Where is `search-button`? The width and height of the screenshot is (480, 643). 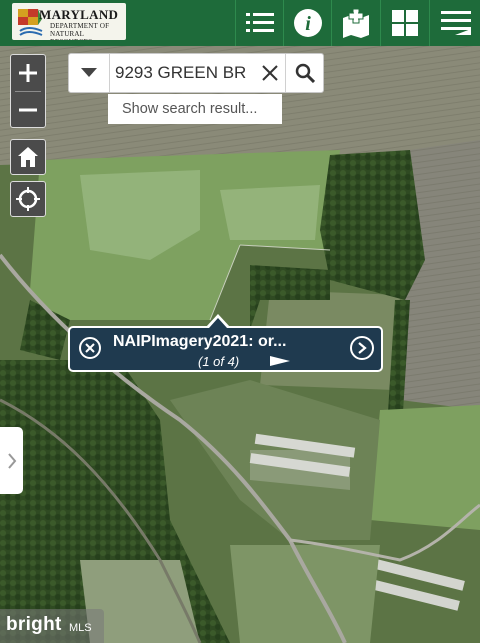 search-button is located at coordinates (304, 73).